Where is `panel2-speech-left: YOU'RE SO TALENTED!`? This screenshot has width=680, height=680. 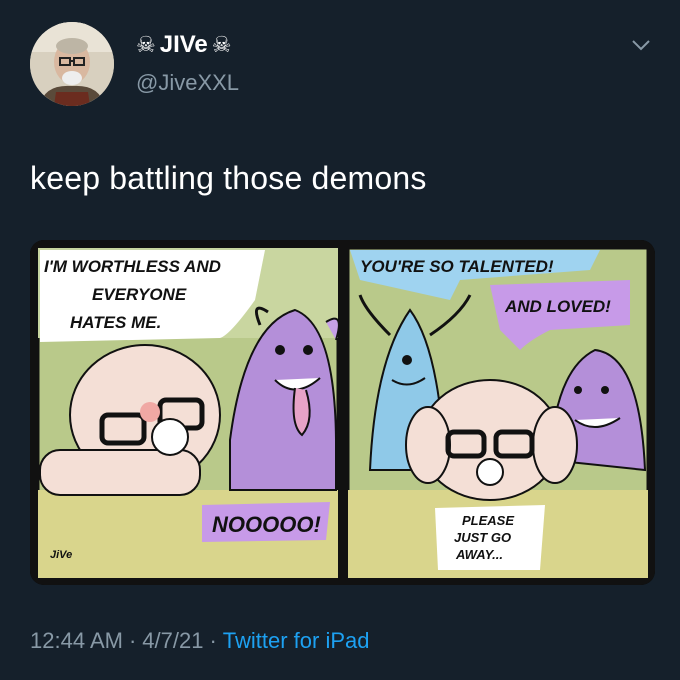 panel2-speech-left: YOU'RE SO TALENTED! is located at coordinates (457, 266).